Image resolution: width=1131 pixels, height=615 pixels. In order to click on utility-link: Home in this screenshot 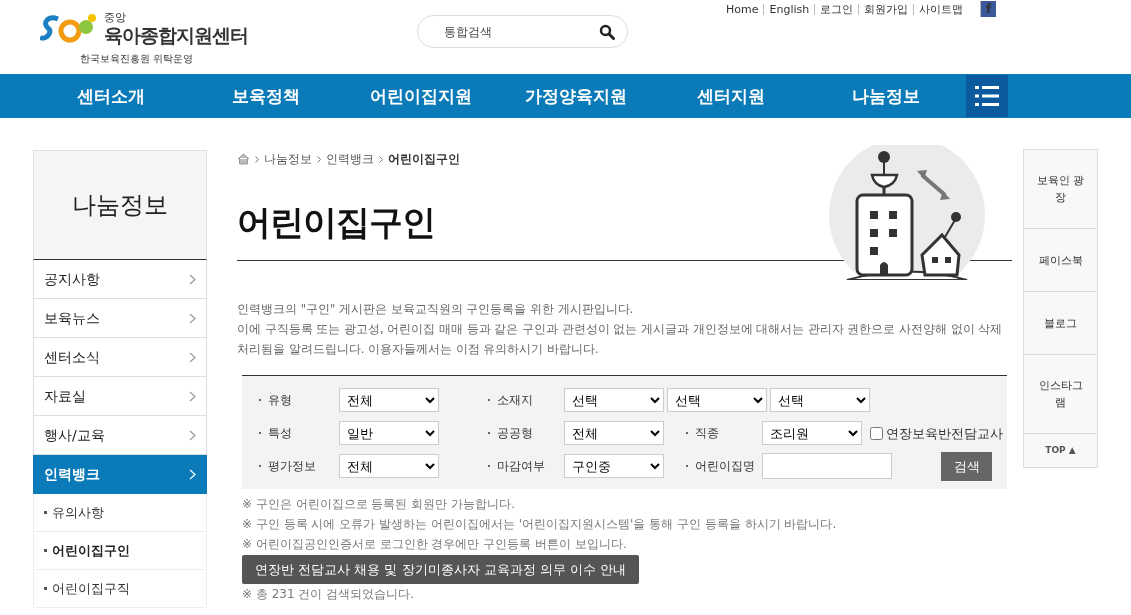, I will do `click(745, 9)`.